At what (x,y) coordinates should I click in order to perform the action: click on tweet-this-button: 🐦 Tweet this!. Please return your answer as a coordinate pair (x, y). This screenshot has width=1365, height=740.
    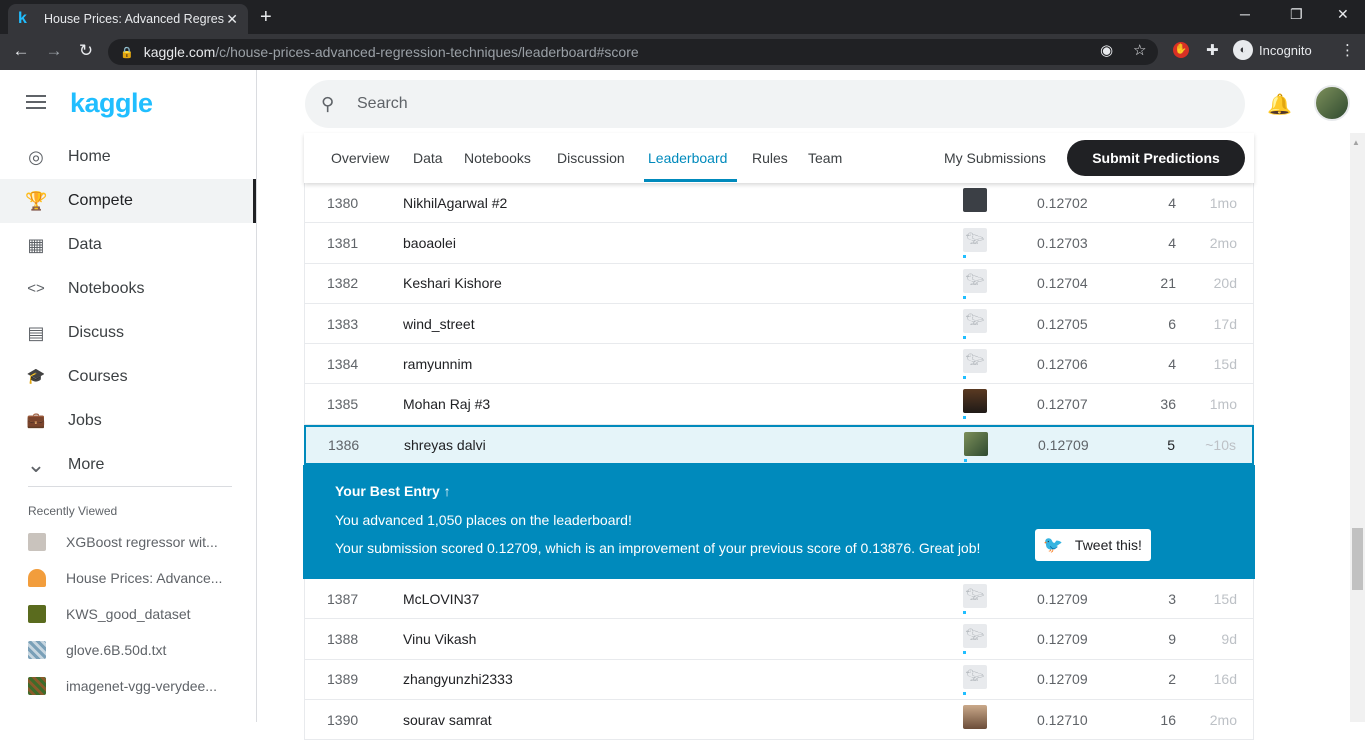
    Looking at the image, I should click on (1093, 545).